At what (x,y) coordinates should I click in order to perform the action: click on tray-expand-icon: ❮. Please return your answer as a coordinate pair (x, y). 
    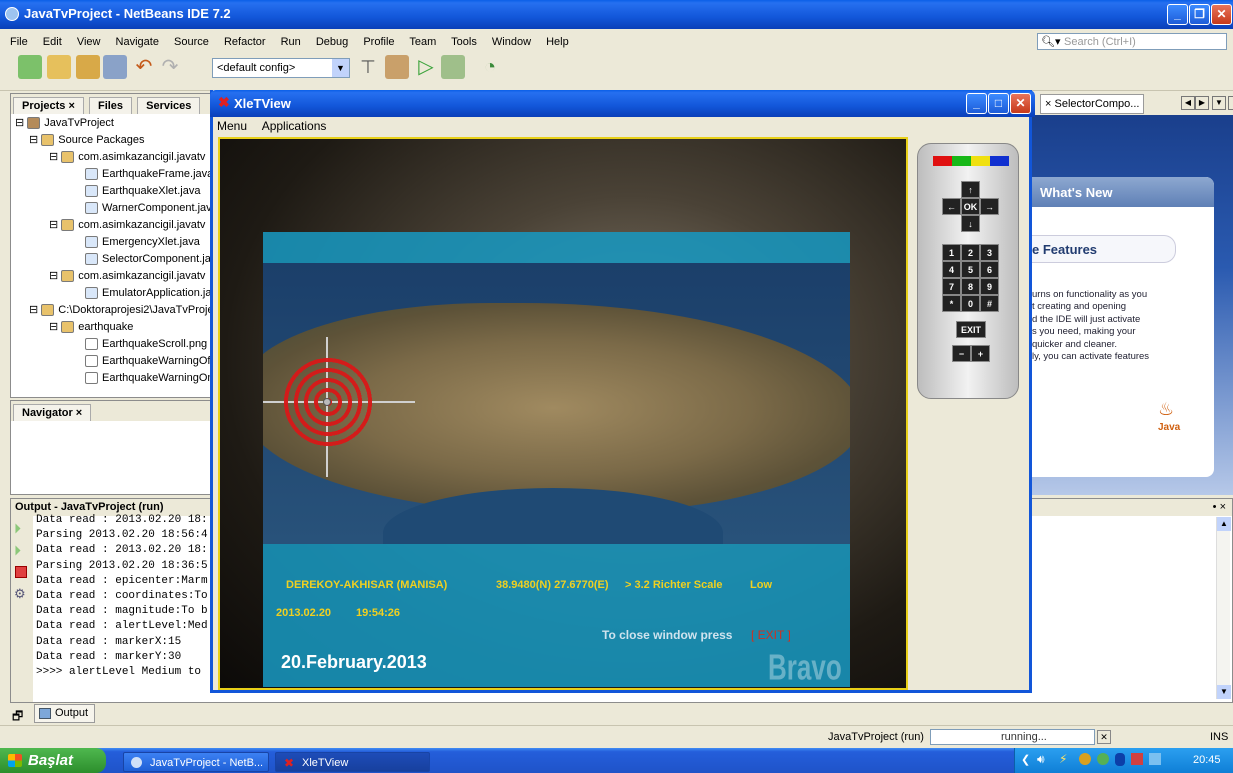
    Looking at the image, I should click on (1025, 759).